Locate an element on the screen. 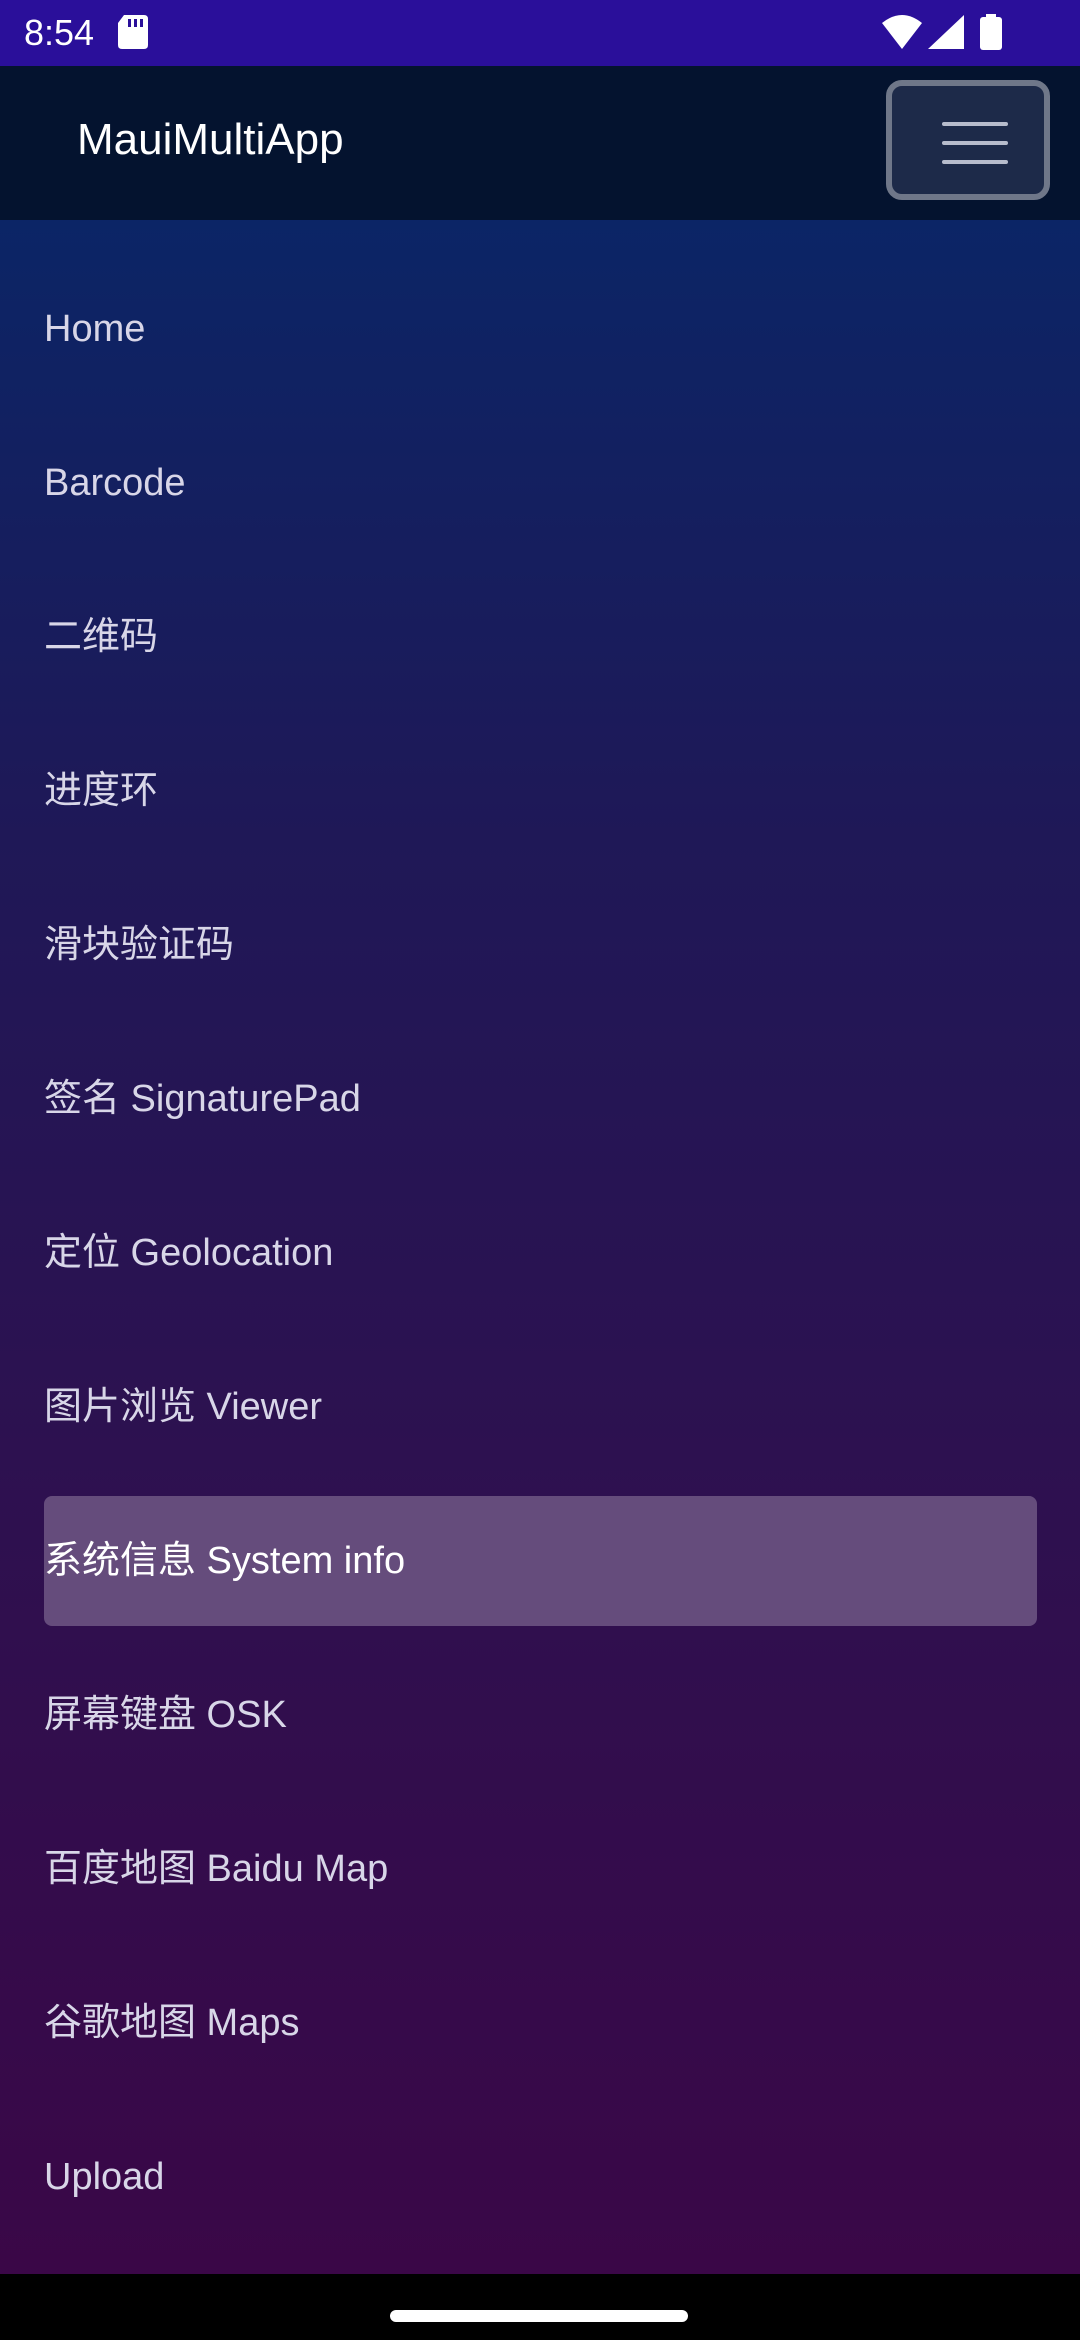  nav-item-system-info: 系统信息 System info is located at coordinates (540, 1561).